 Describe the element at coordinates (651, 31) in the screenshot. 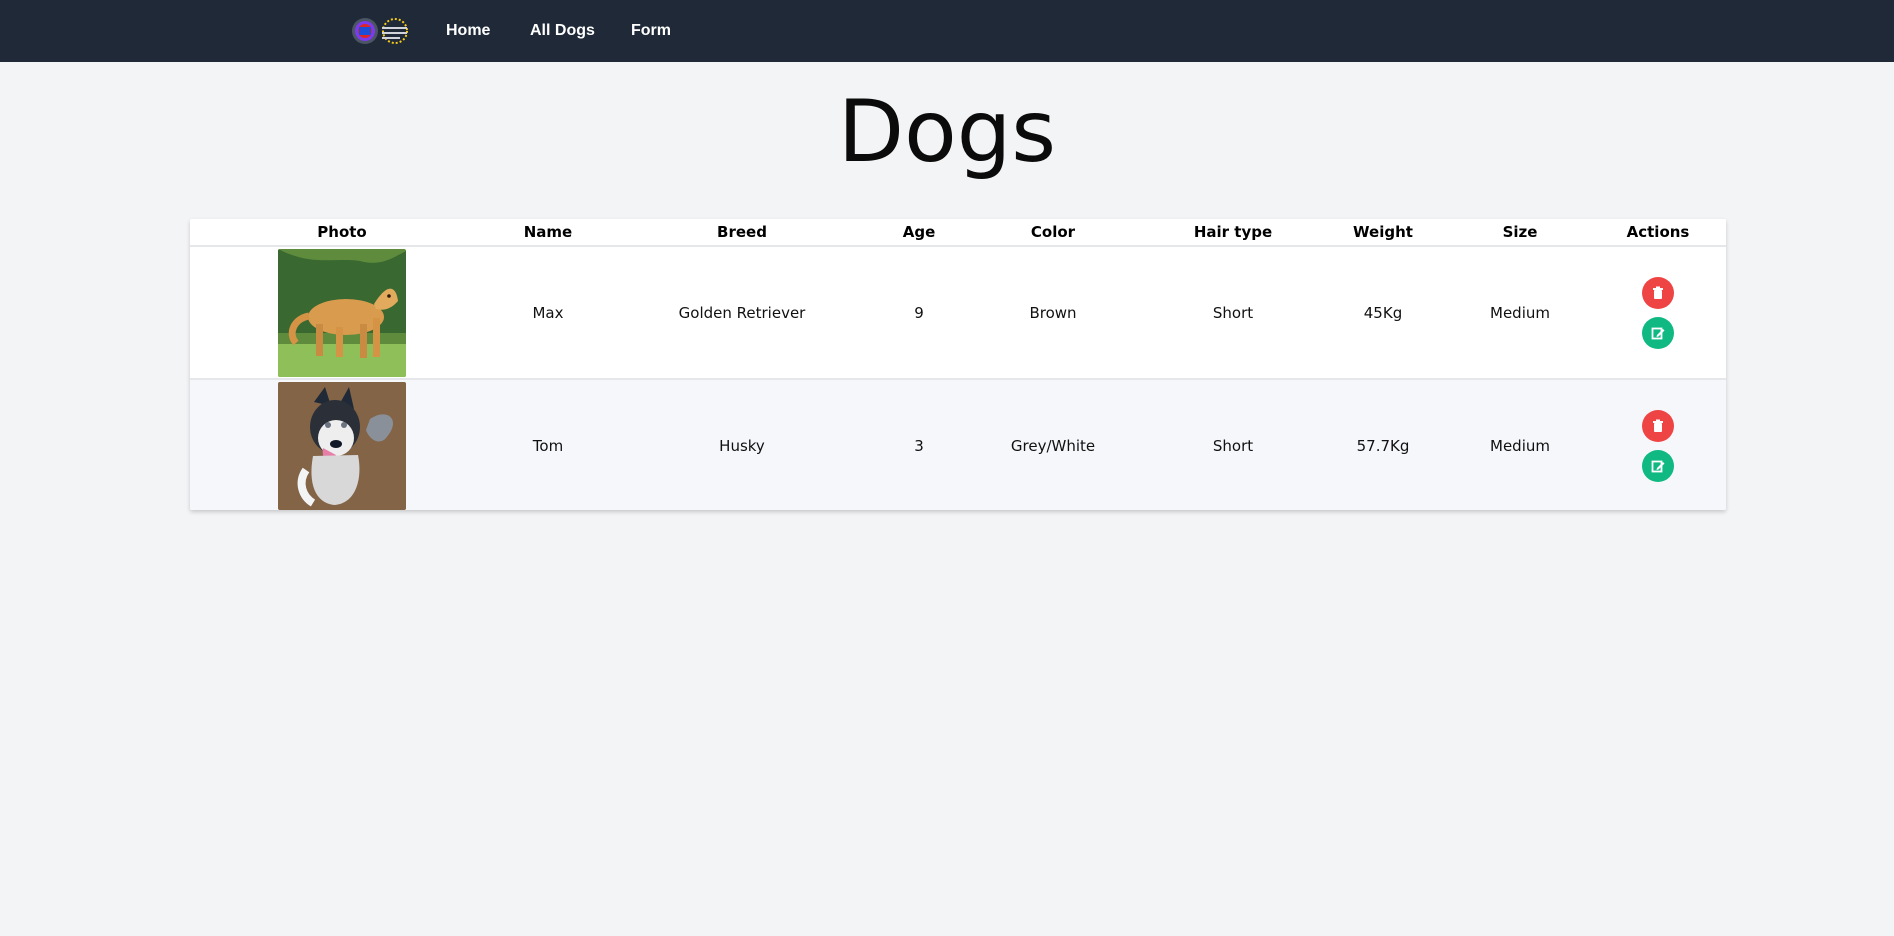

I see `nav-form-link: Form` at that location.